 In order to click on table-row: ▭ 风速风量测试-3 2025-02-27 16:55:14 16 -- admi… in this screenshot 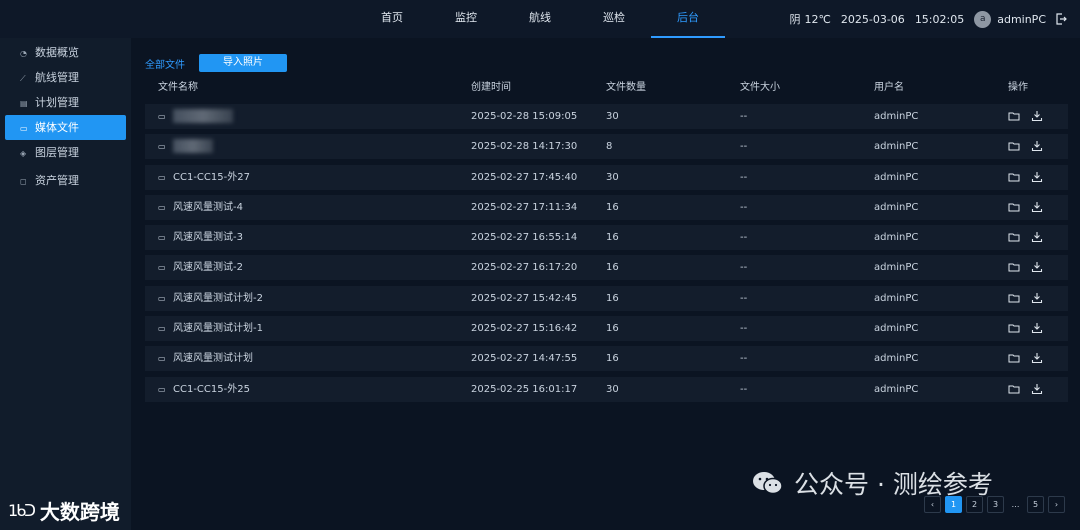, I will do `click(606, 238)`.